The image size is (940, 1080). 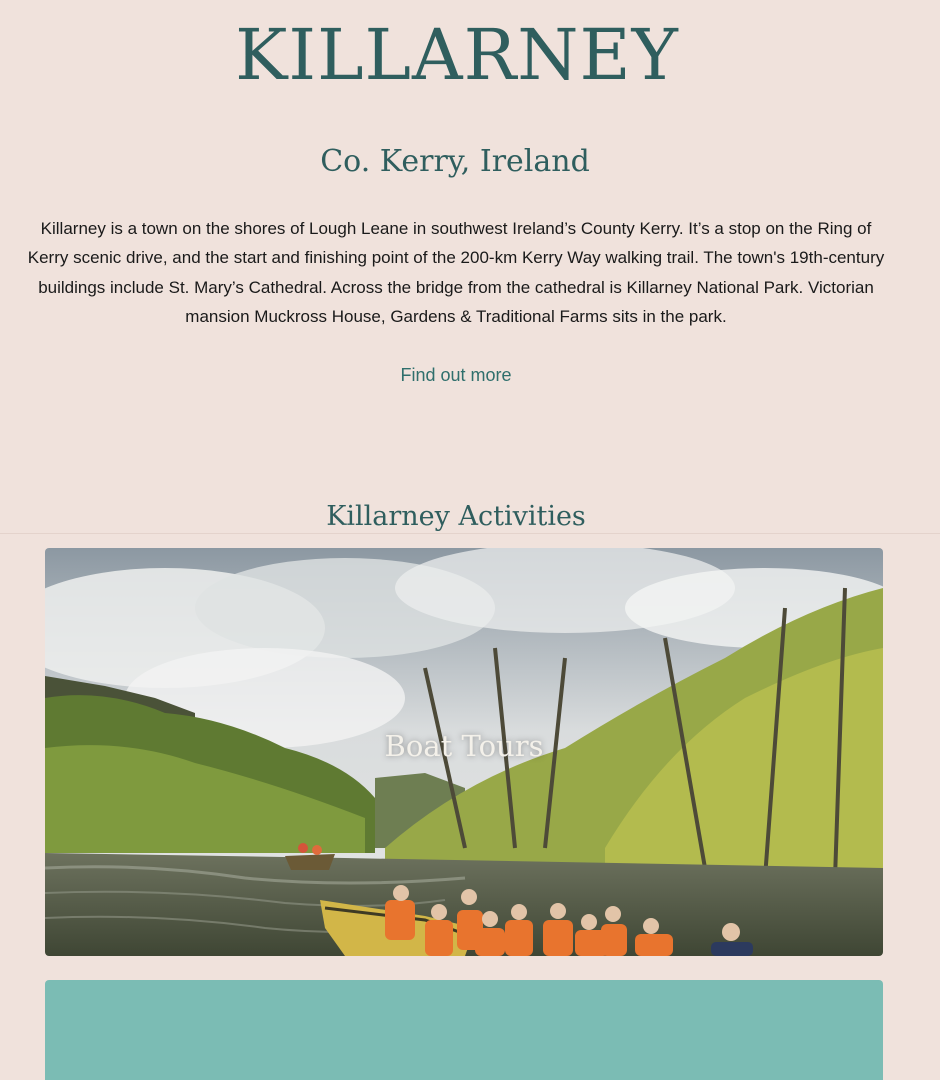 I want to click on activity-card-label: Boat Tours, so click(x=464, y=746).